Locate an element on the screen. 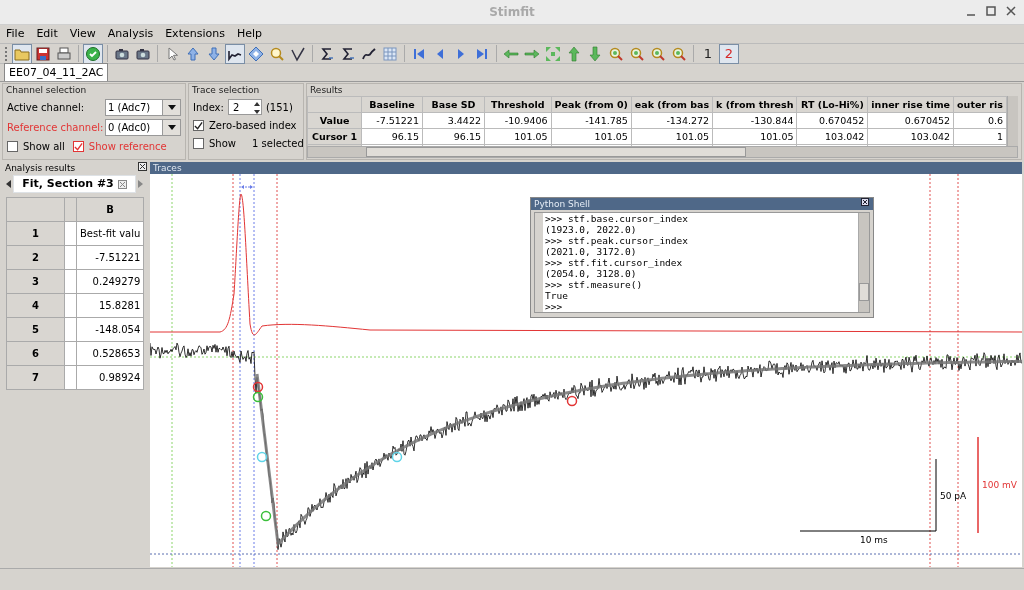 Image resolution: width=1024 pixels, height=590 pixels. column-header: Base SD is located at coordinates (453, 104).